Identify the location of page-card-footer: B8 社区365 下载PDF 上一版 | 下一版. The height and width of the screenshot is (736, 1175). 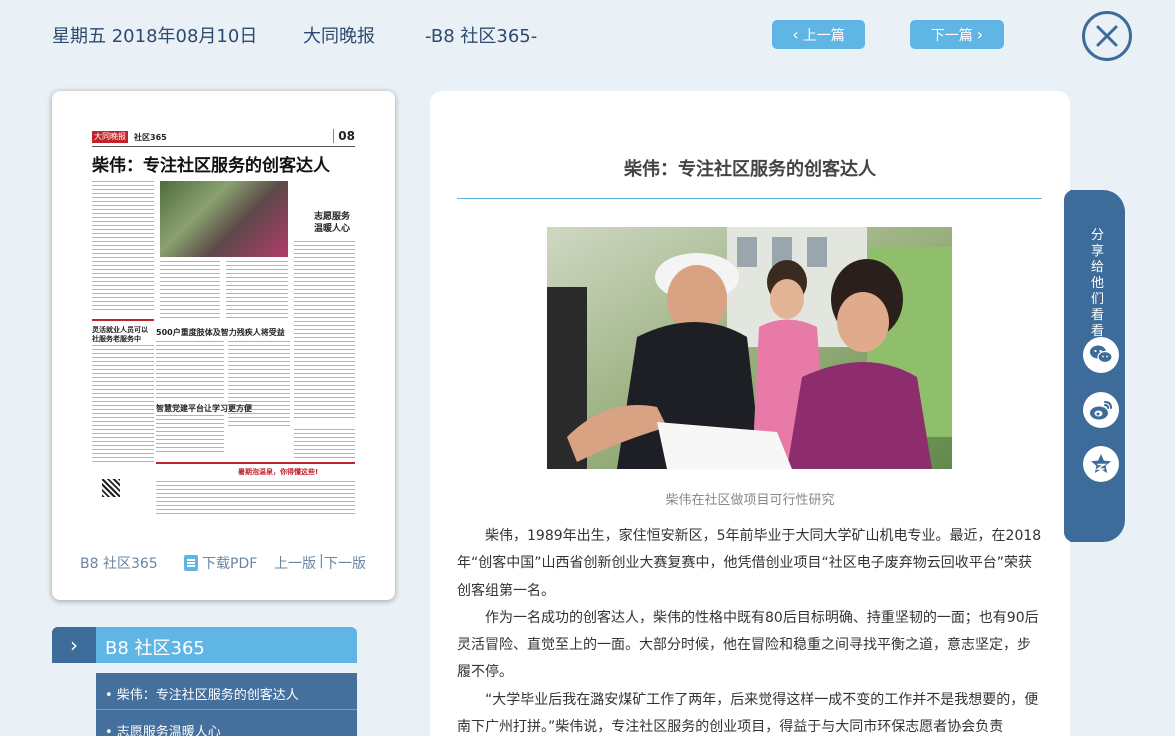
(223, 563).